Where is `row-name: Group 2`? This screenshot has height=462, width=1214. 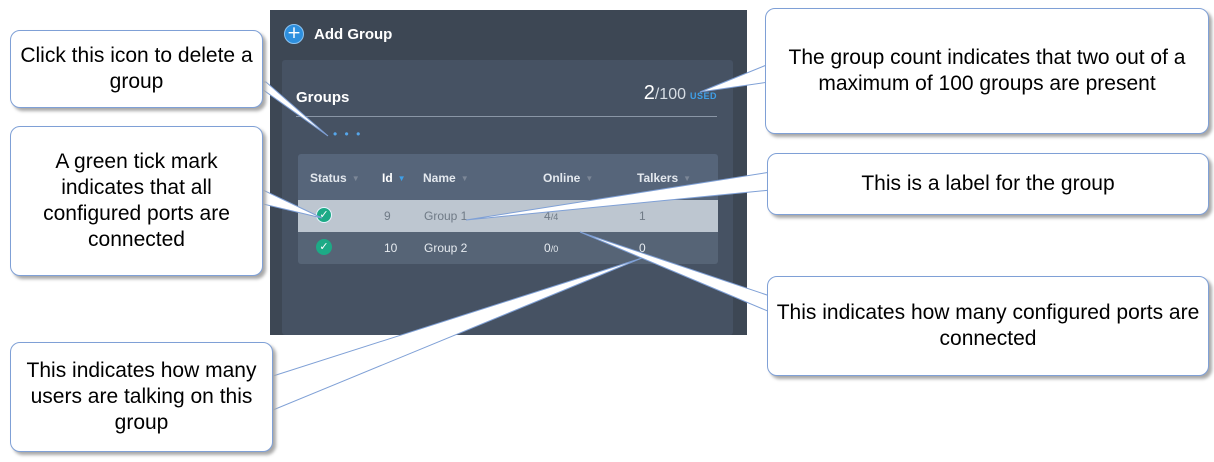
row-name: Group 2 is located at coordinates (446, 248).